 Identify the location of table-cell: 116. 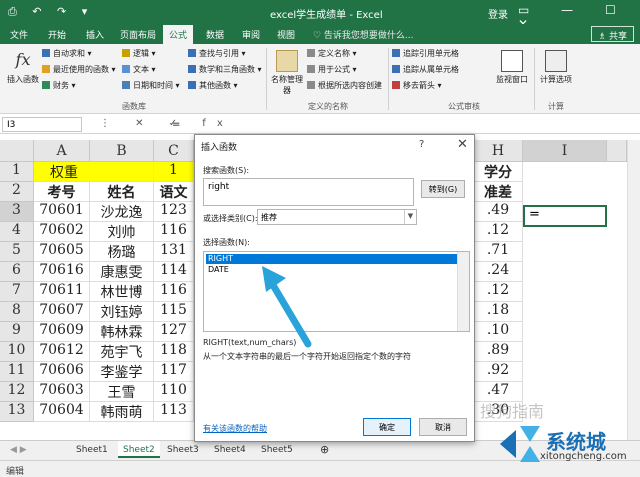
(174, 292).